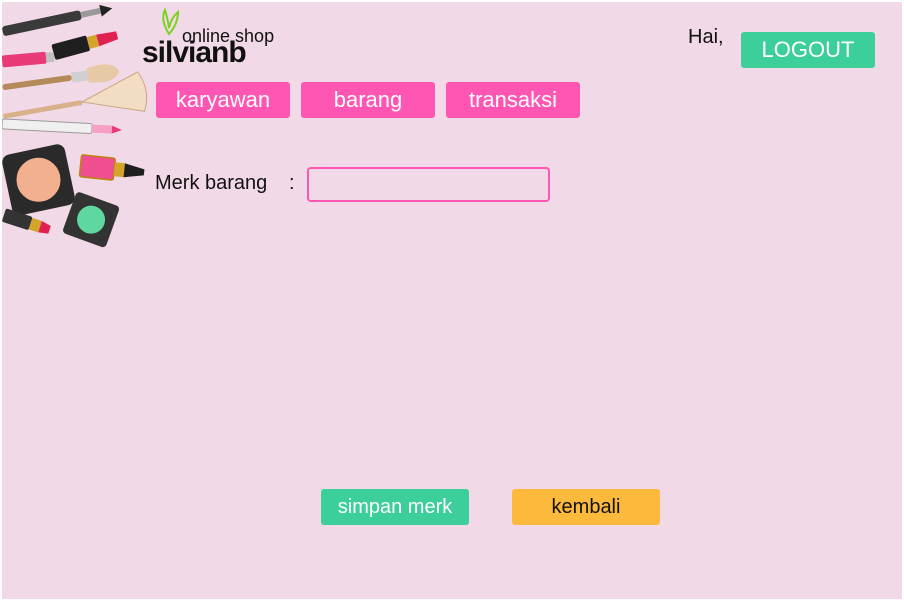 The image size is (904, 601). Describe the element at coordinates (513, 100) in the screenshot. I see `nav-transaksi-button: transaksi` at that location.